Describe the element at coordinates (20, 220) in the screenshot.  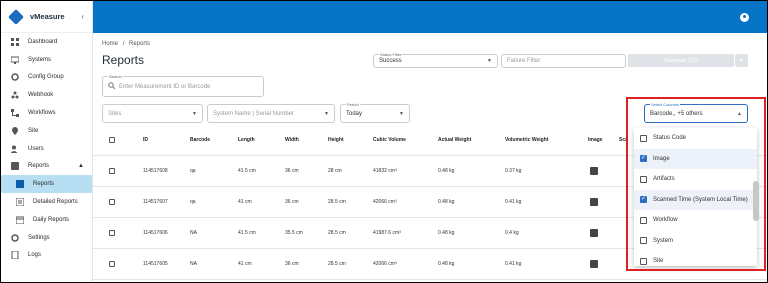
I see `calendar-icon` at that location.